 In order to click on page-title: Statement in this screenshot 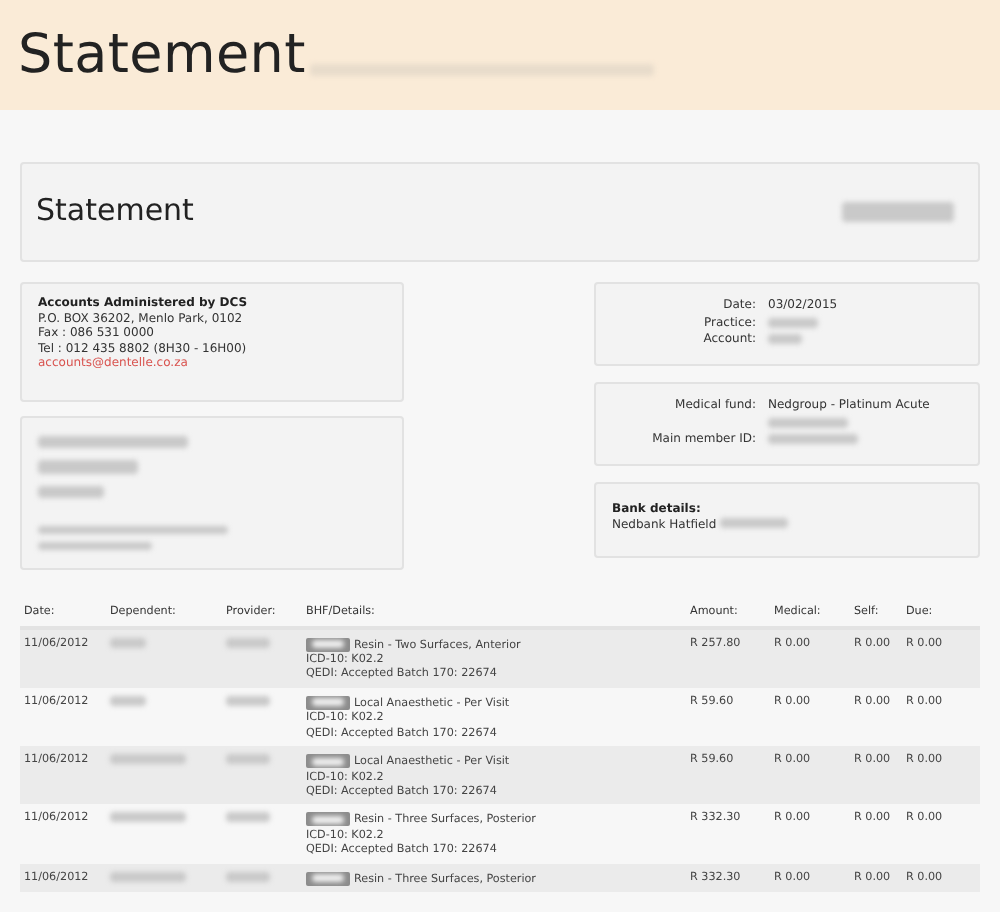, I will do `click(162, 55)`.